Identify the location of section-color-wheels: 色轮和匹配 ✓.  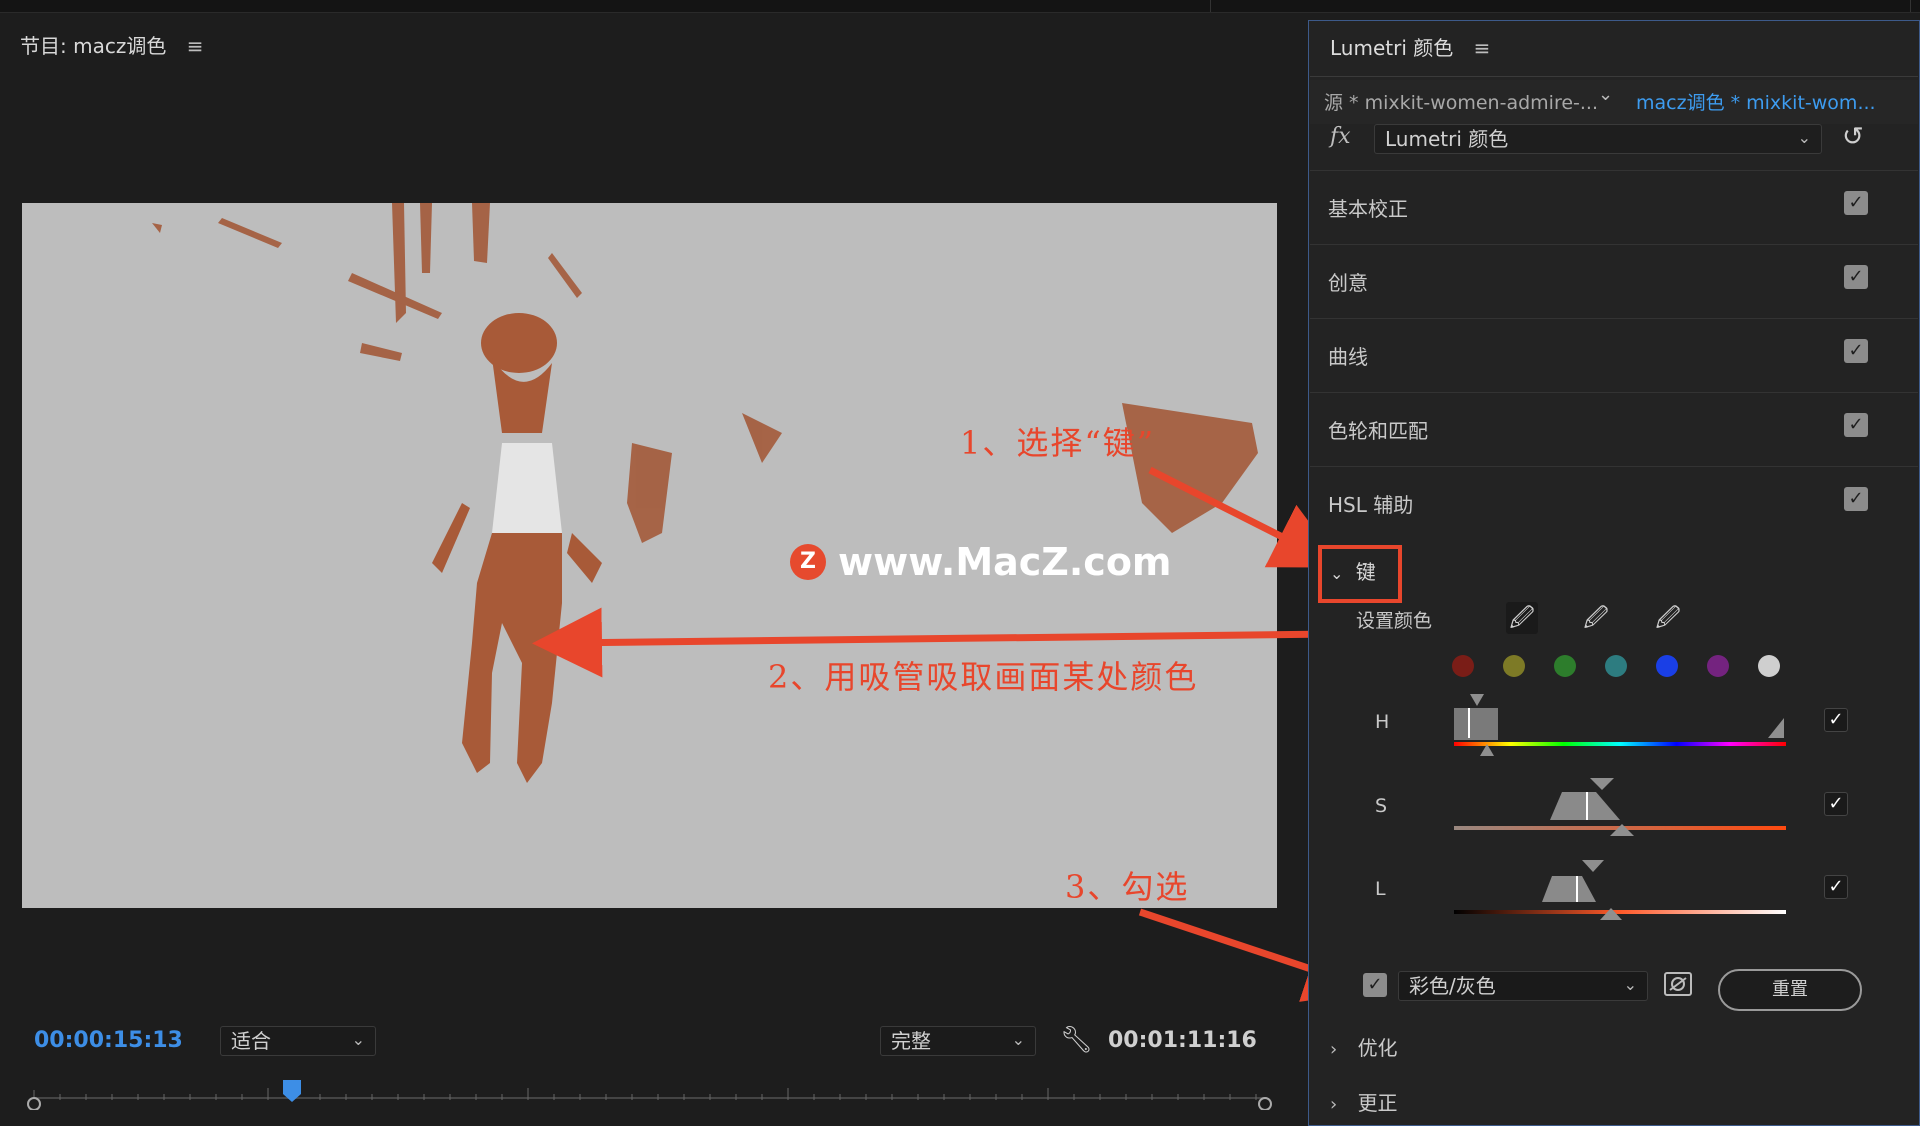
(1614, 429).